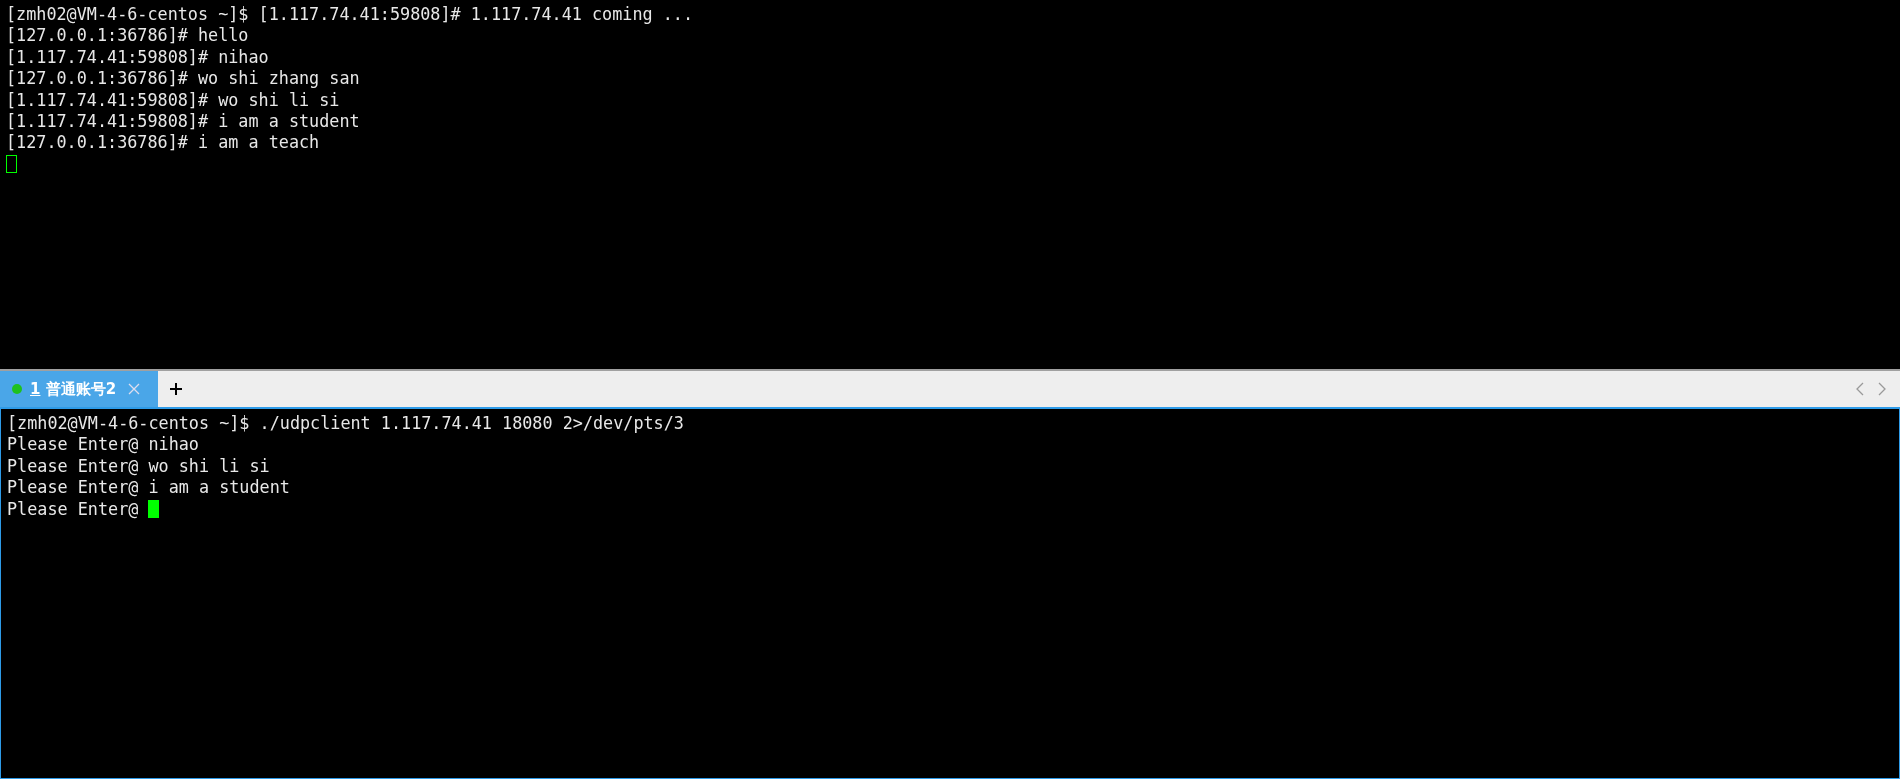 Image resolution: width=1900 pixels, height=779 pixels. I want to click on close-icon, so click(134, 389).